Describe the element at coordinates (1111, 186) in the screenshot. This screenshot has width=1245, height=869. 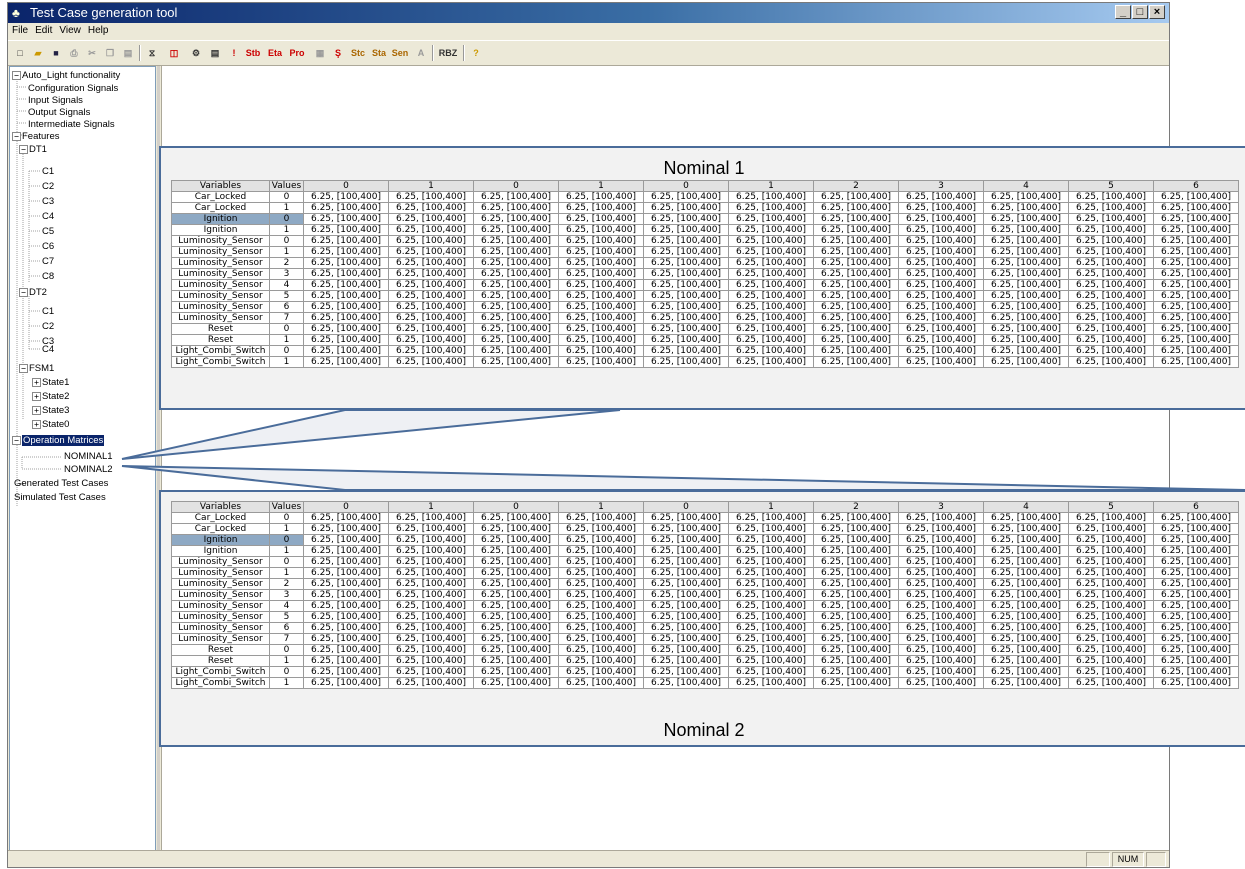
I see `column-header: 5` at that location.